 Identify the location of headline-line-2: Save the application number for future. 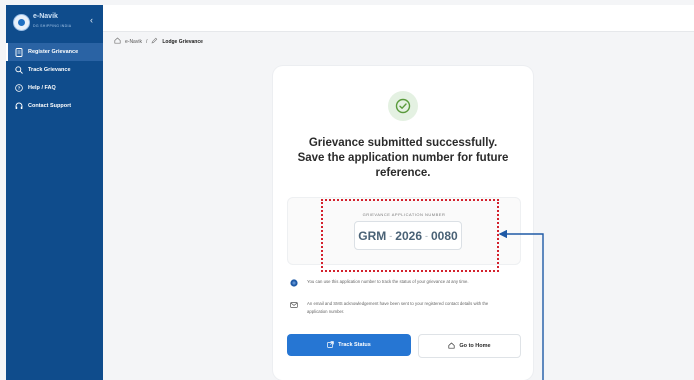
(403, 158).